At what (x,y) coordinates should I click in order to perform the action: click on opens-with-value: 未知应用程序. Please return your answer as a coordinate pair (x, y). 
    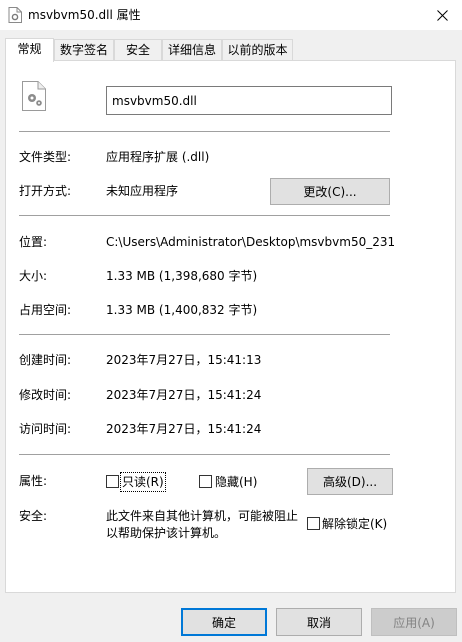
    Looking at the image, I should click on (142, 191).